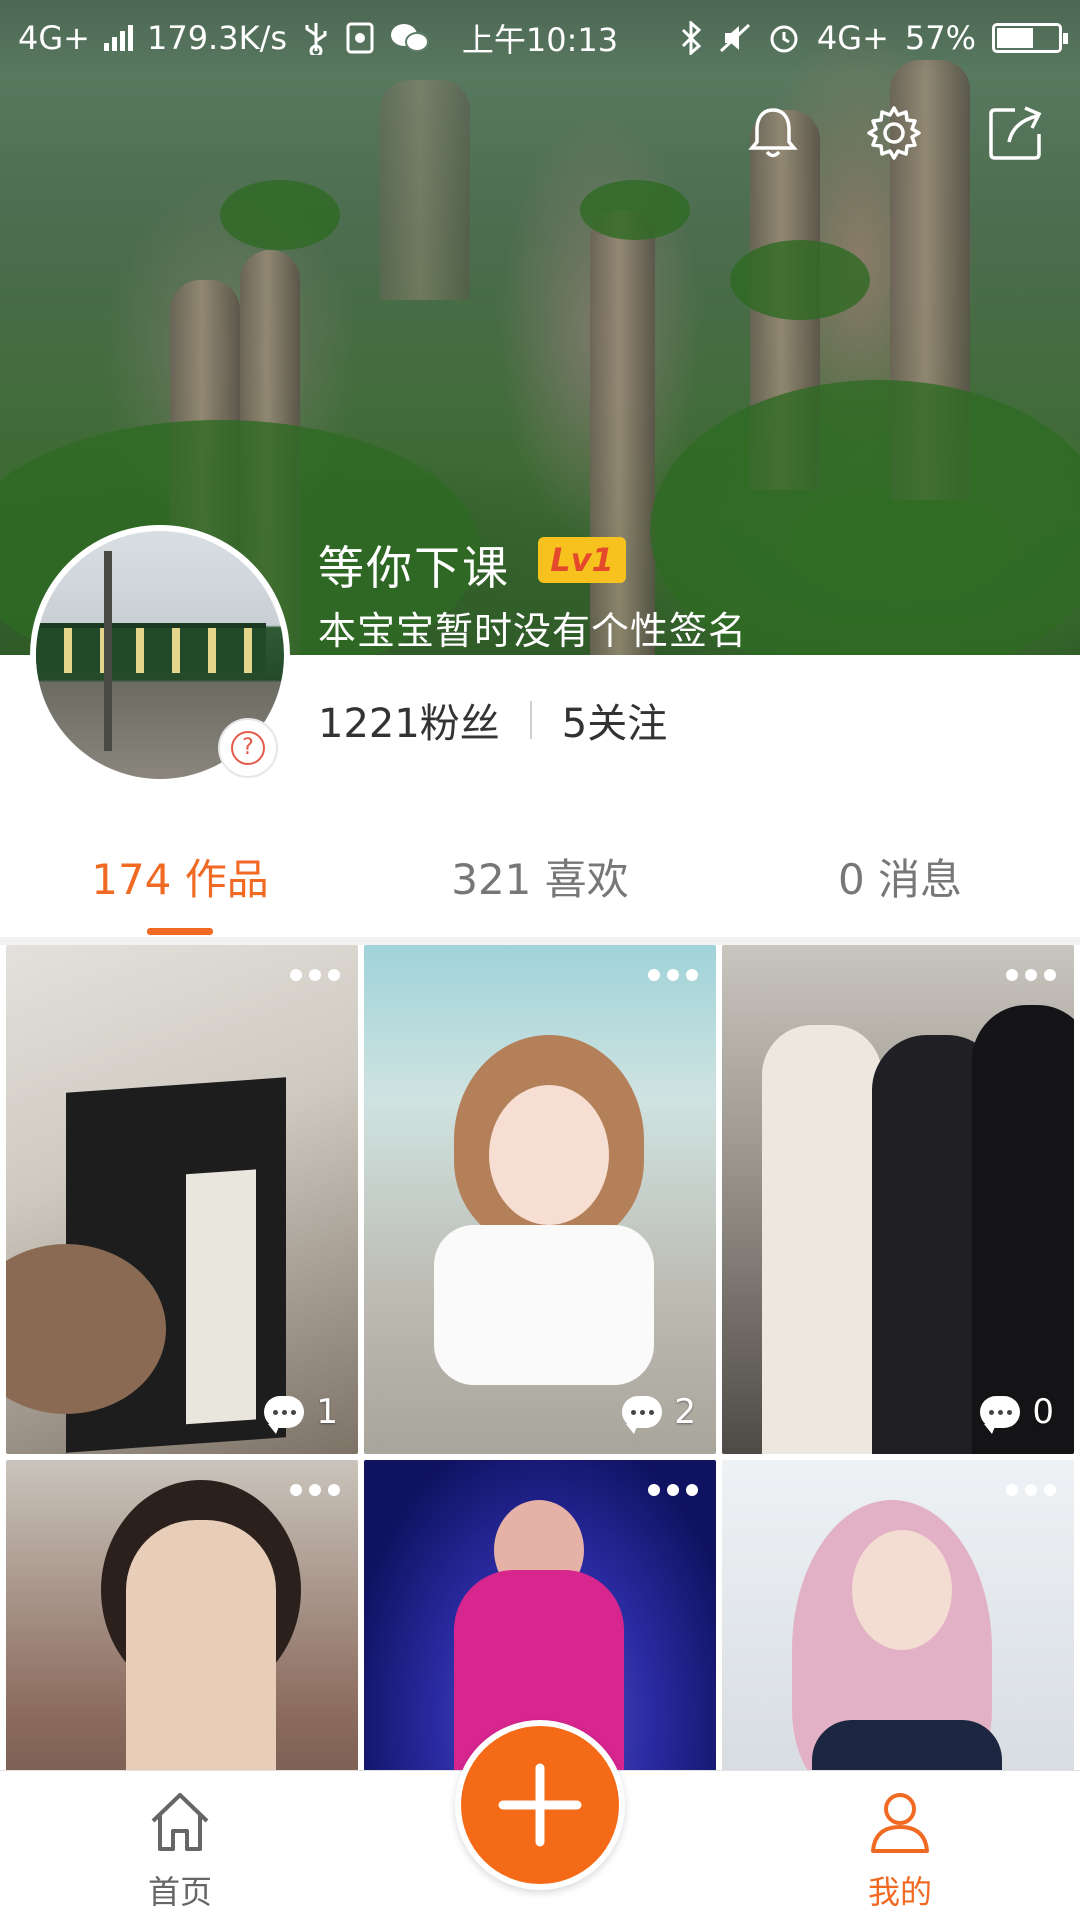 The height and width of the screenshot is (1920, 1080). I want to click on usb-icon, so click(316, 39).